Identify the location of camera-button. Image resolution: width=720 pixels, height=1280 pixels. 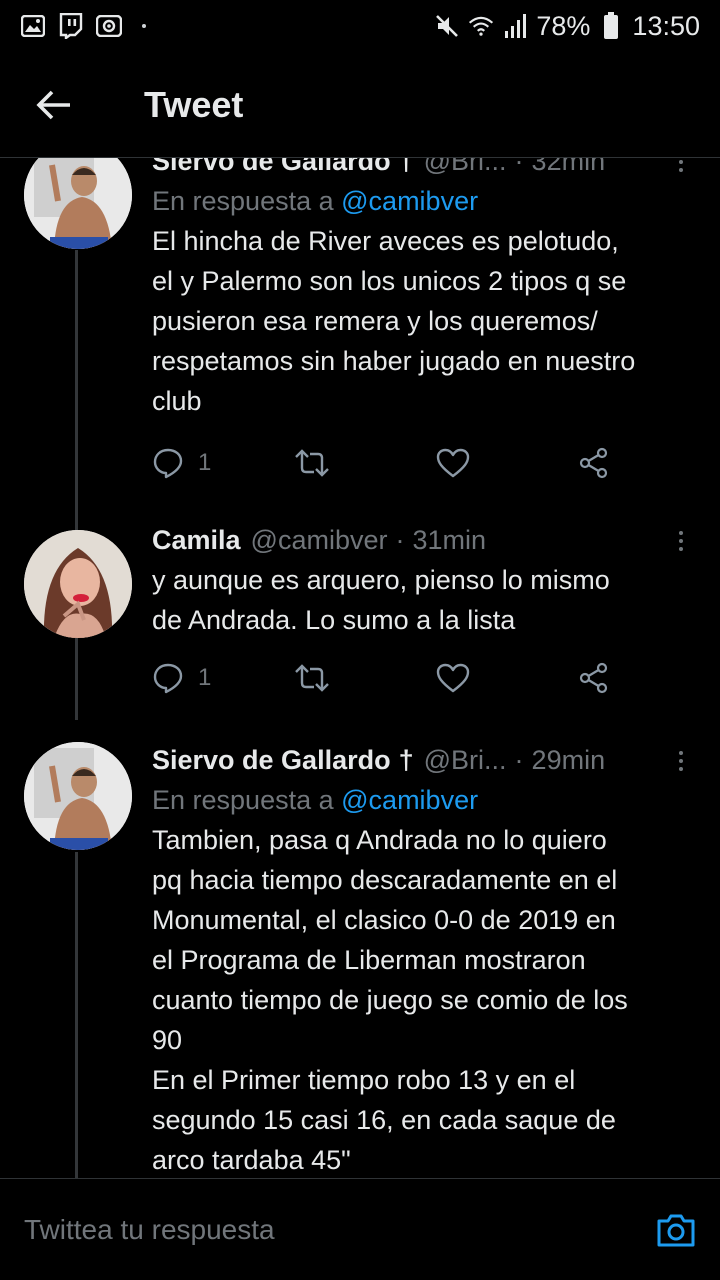
(676, 1230).